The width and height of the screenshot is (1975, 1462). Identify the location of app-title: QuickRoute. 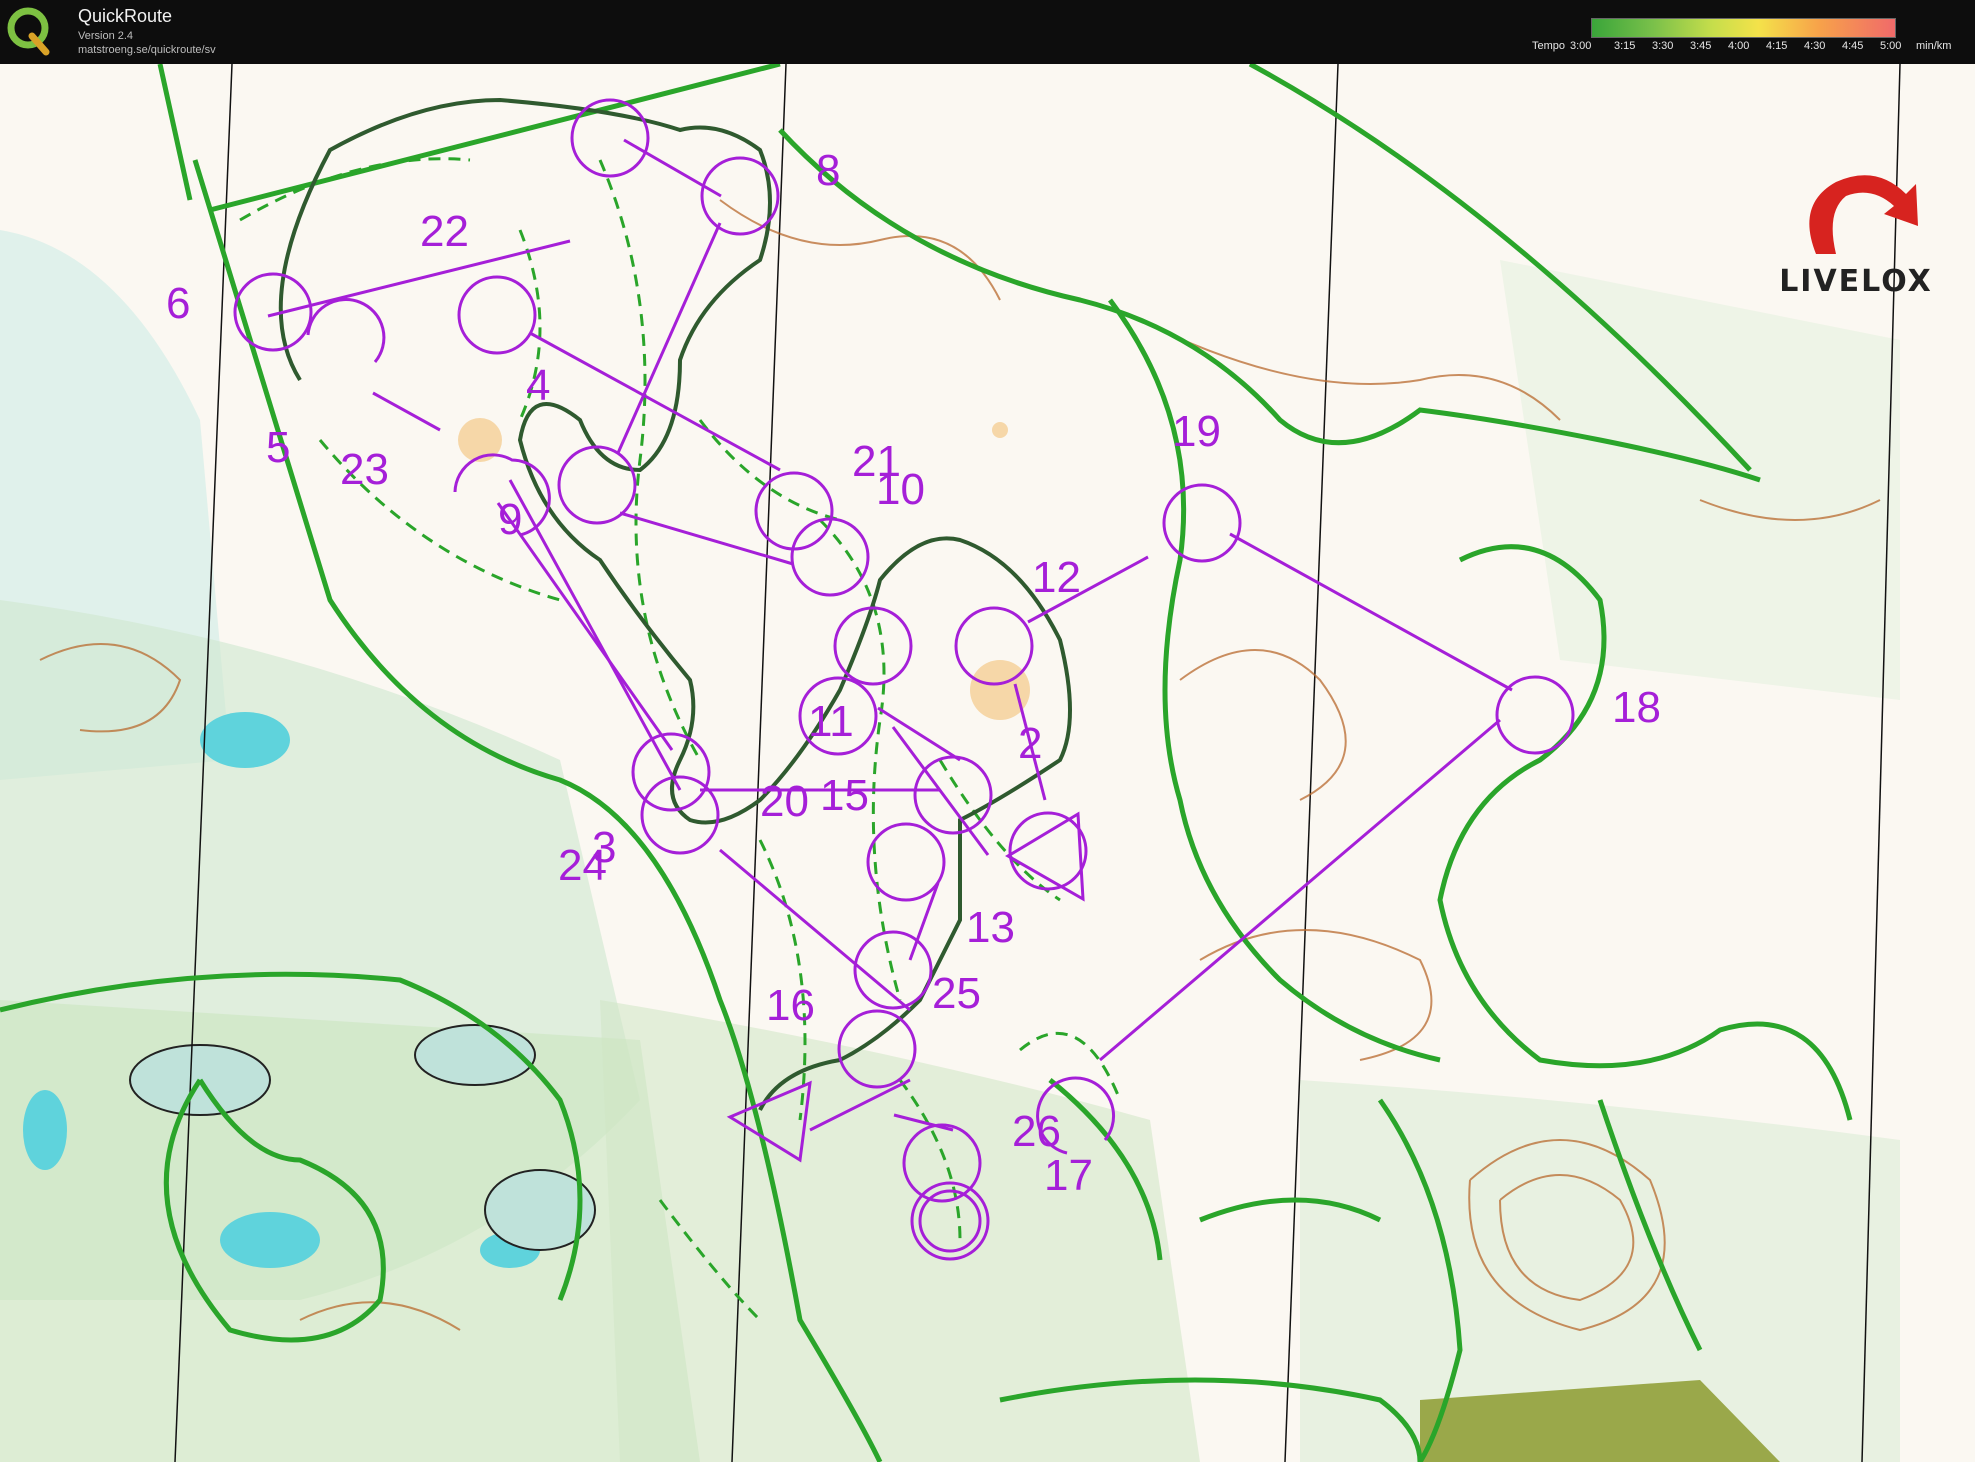
(125, 16).